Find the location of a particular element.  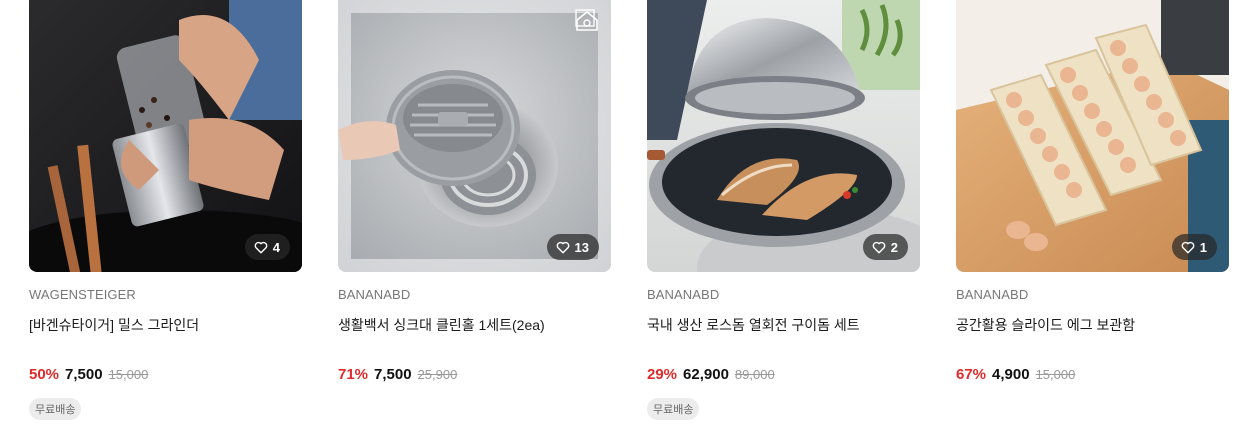

like-count: 13 is located at coordinates (581, 247).